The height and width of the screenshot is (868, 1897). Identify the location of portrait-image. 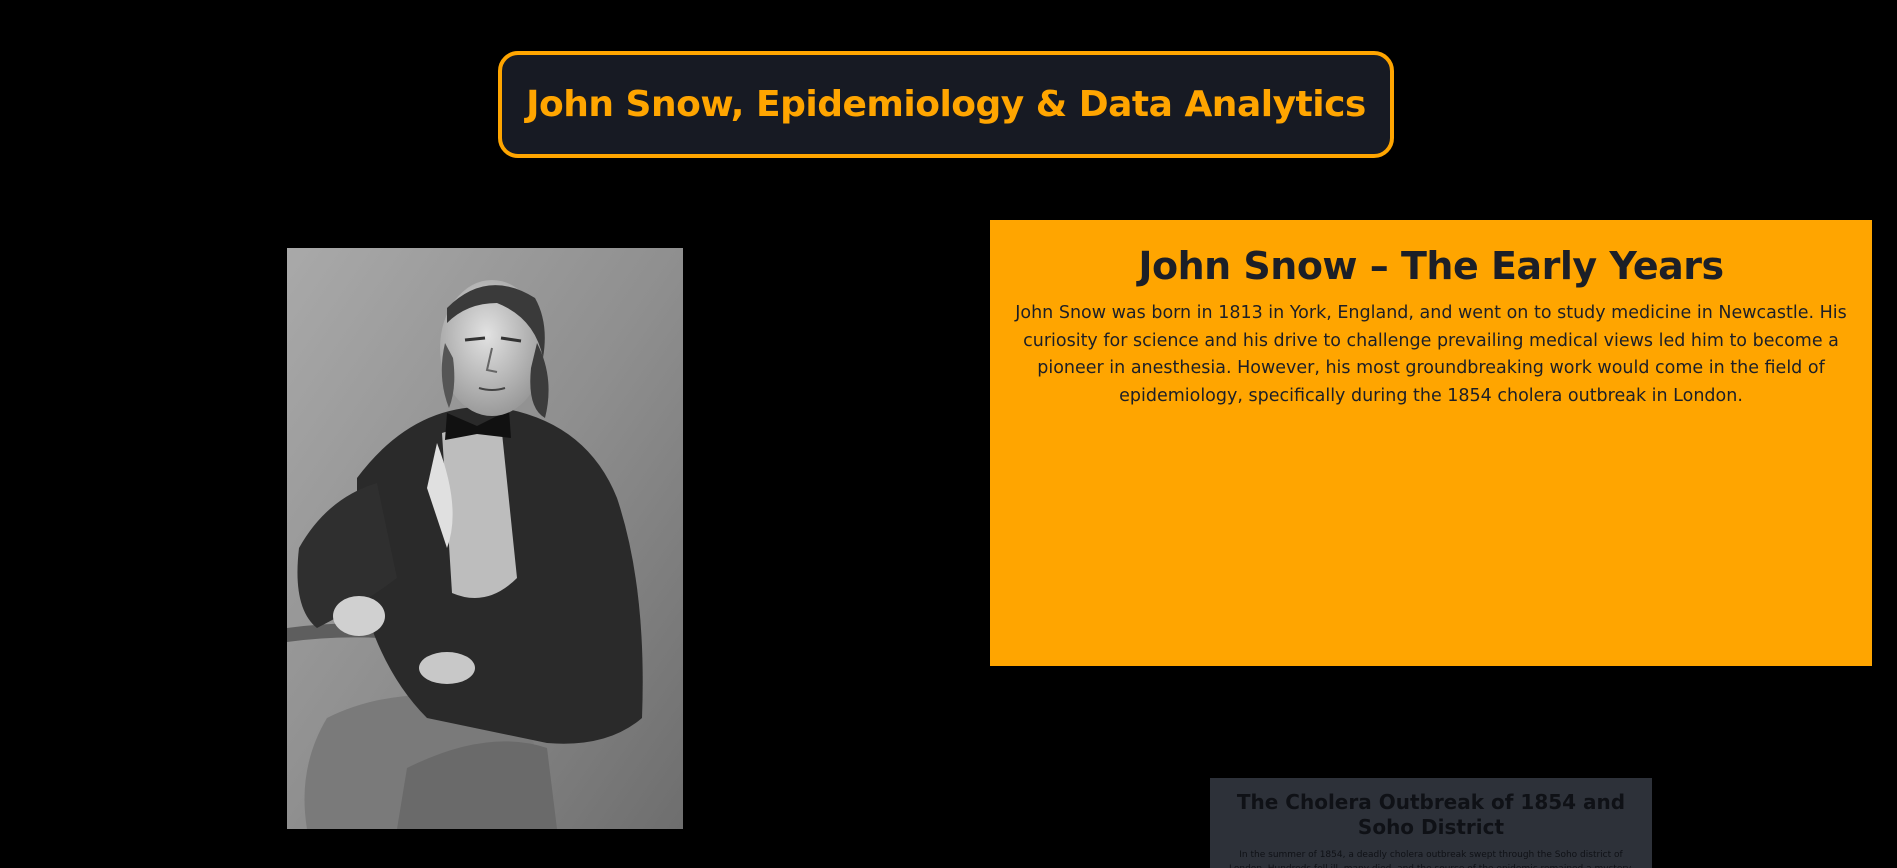
(485, 538).